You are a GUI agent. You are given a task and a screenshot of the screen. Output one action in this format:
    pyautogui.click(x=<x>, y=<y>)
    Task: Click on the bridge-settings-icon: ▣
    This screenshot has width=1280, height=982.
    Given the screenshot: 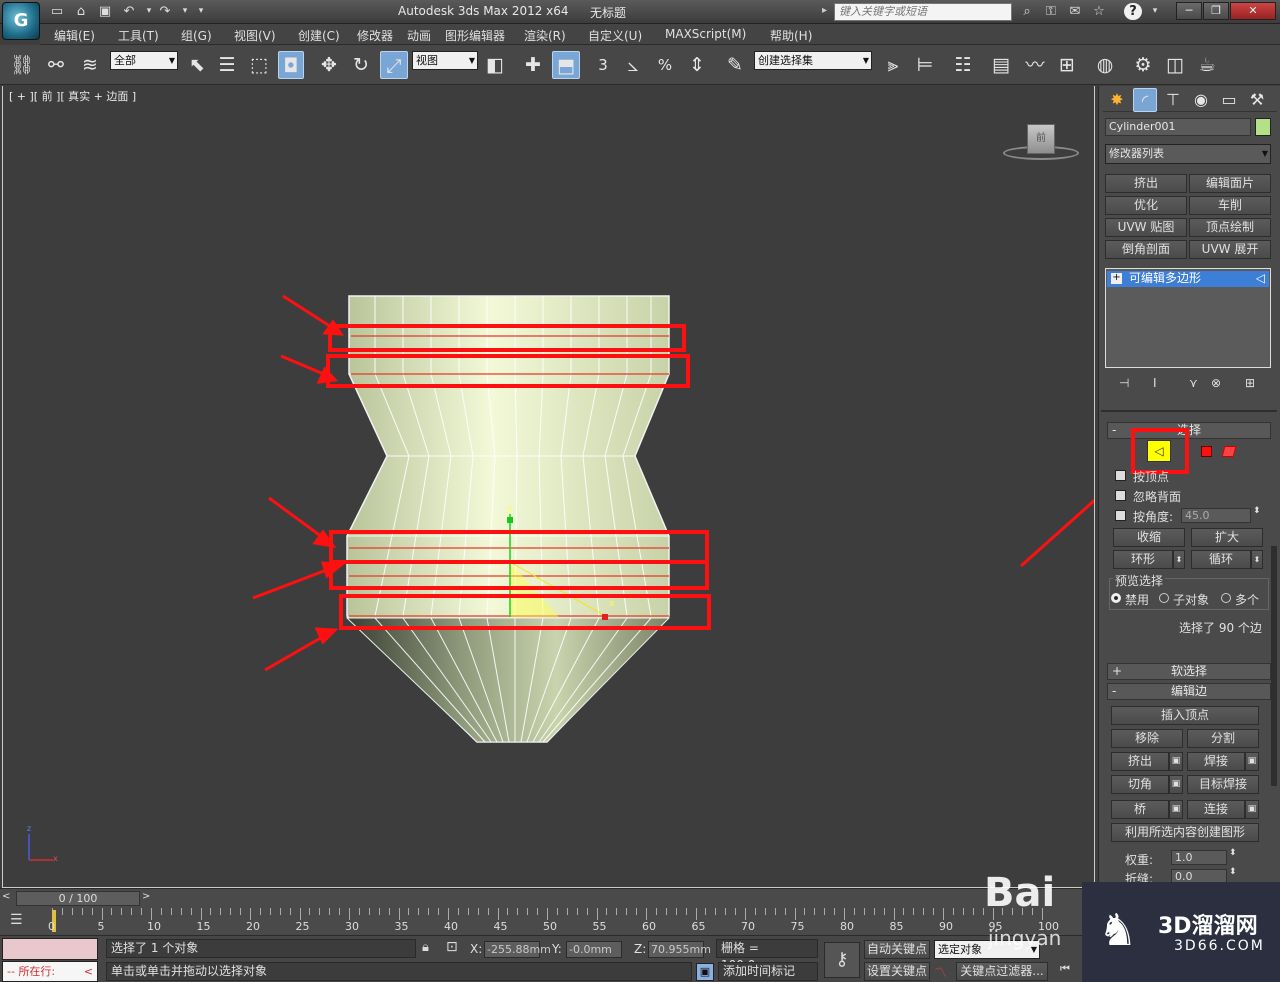 What is the action you would take?
    pyautogui.click(x=1176, y=809)
    